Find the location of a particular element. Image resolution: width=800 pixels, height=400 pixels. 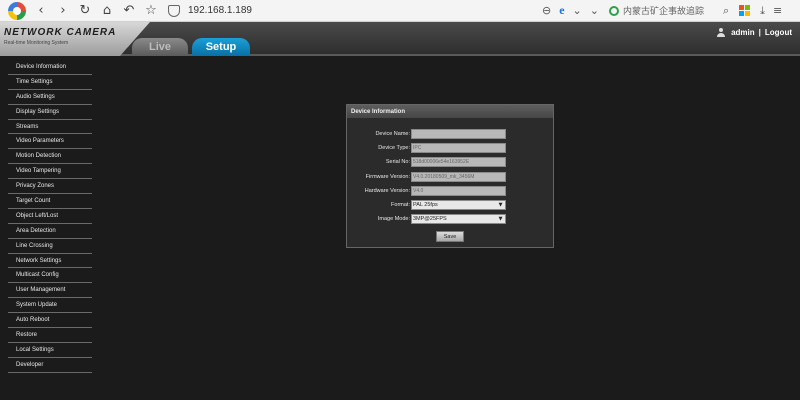

device-type-label: Device Type: is located at coordinates (394, 148).